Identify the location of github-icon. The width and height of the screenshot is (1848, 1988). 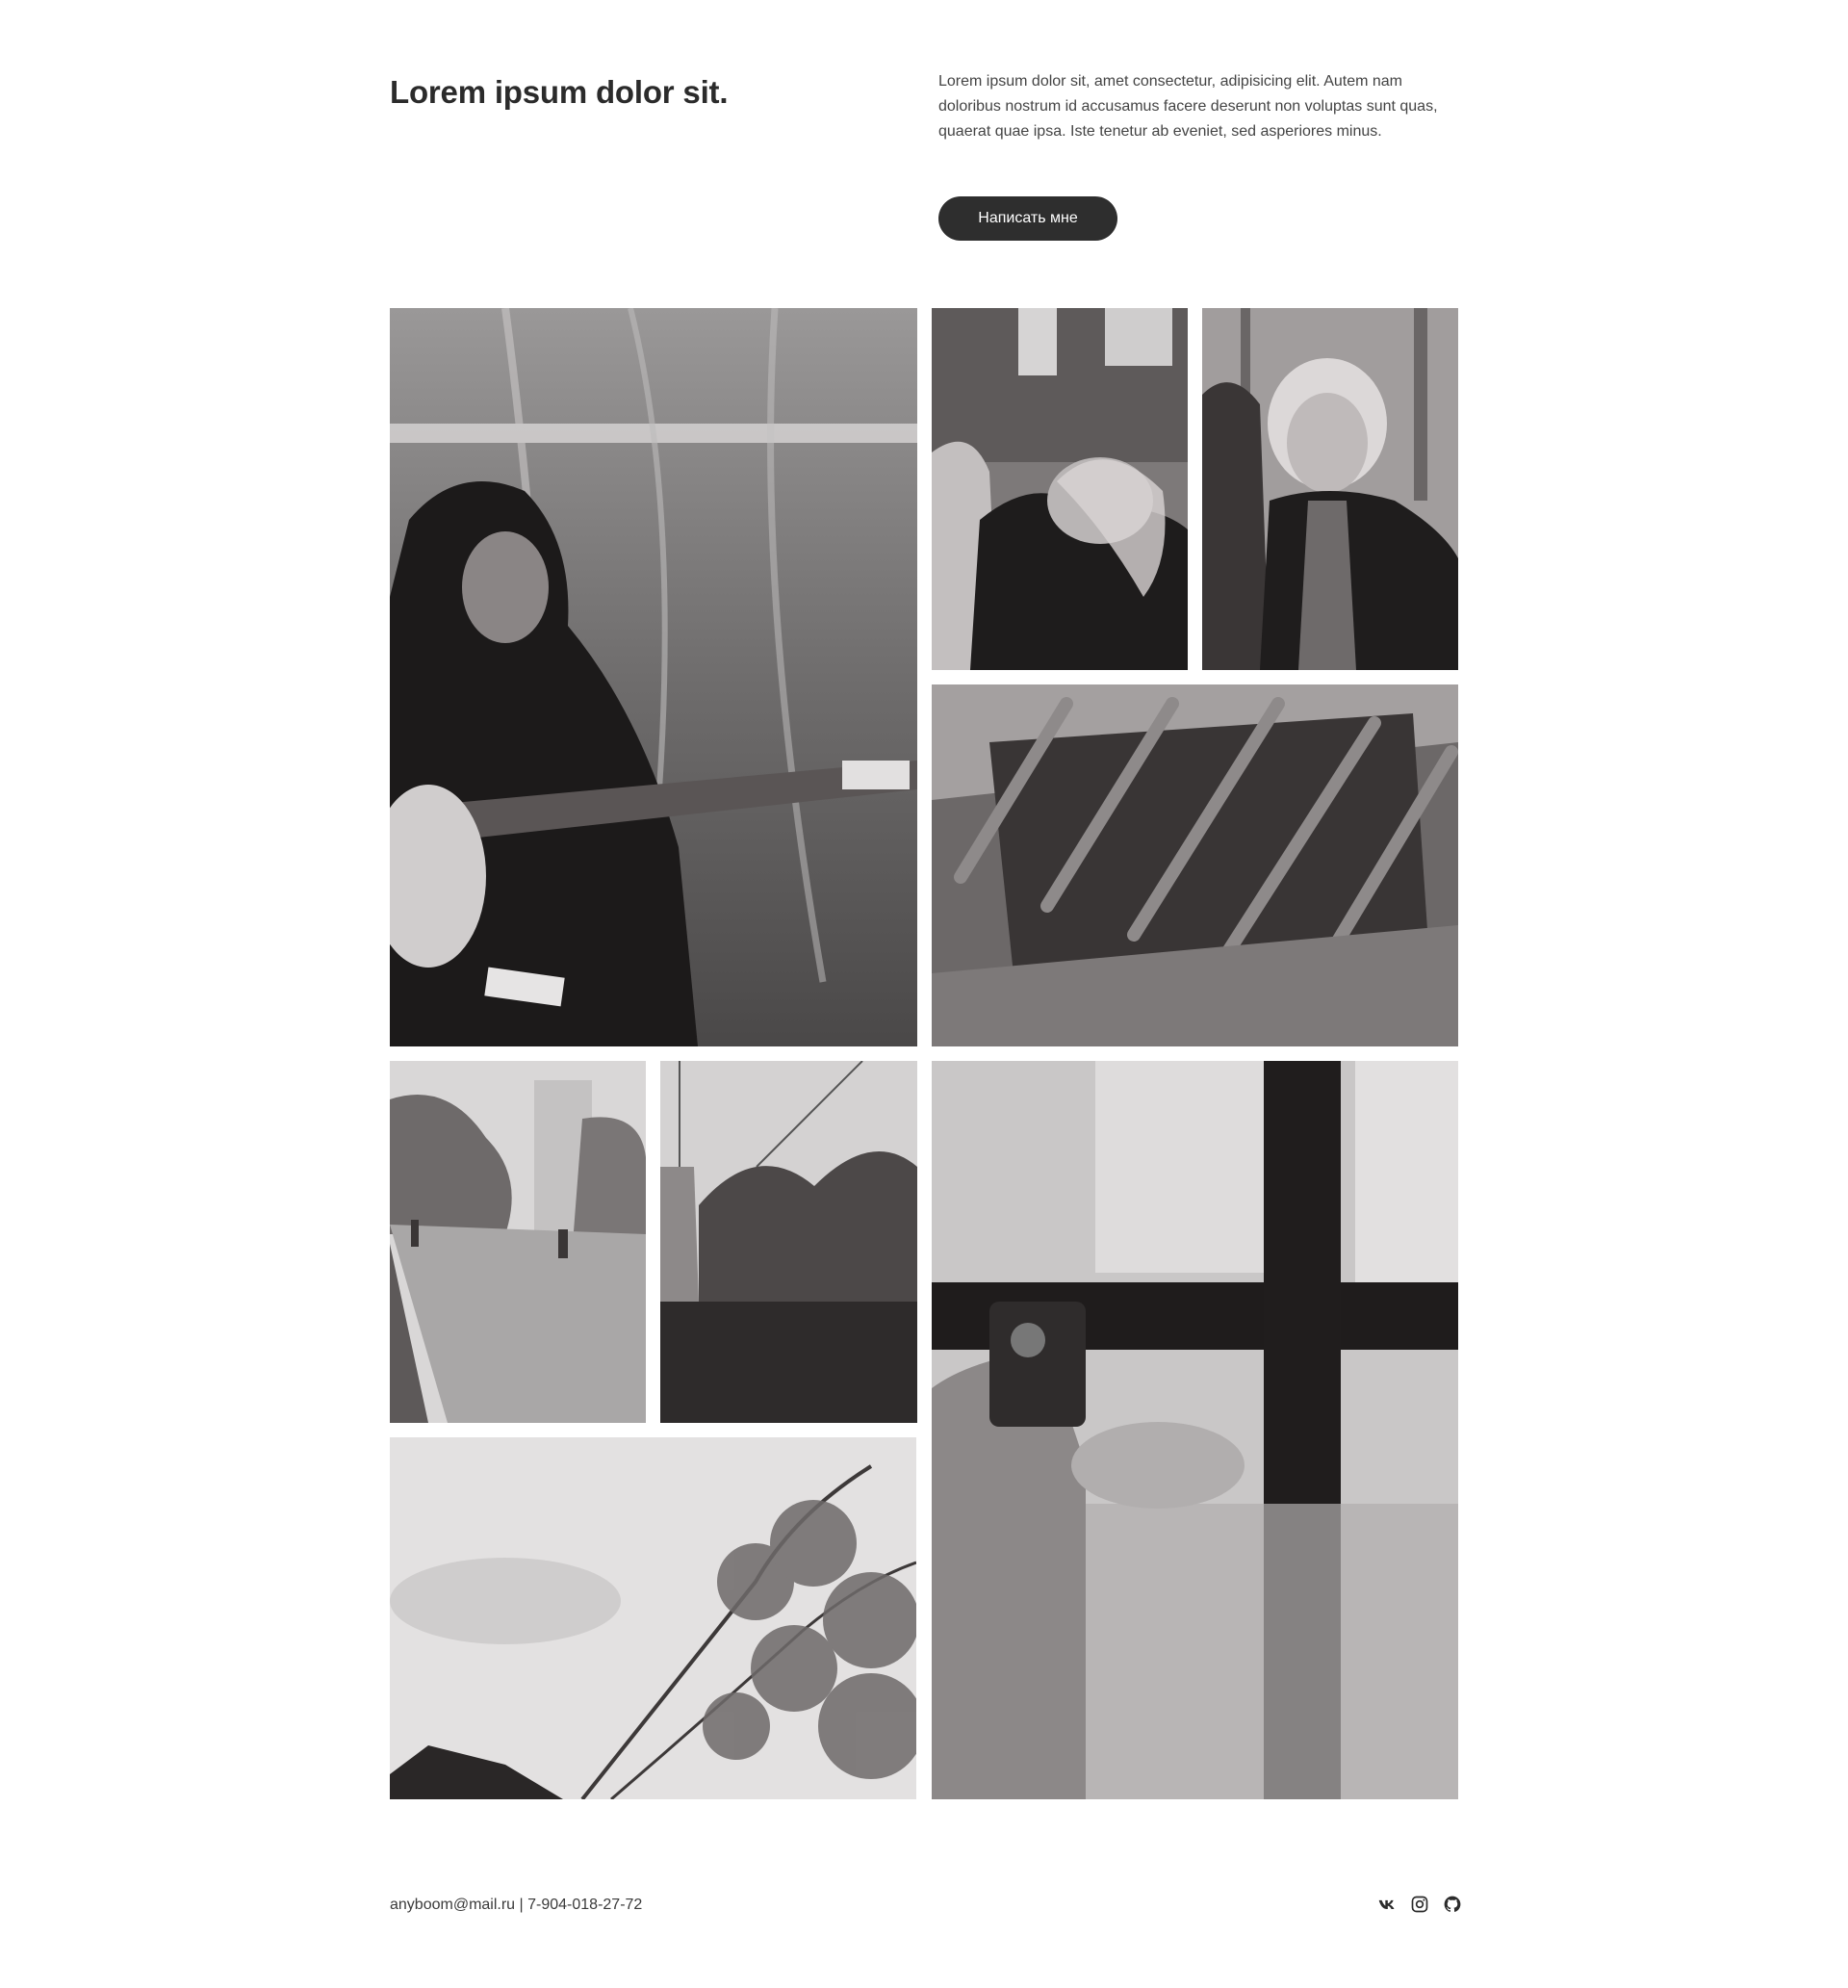
(1452, 1905).